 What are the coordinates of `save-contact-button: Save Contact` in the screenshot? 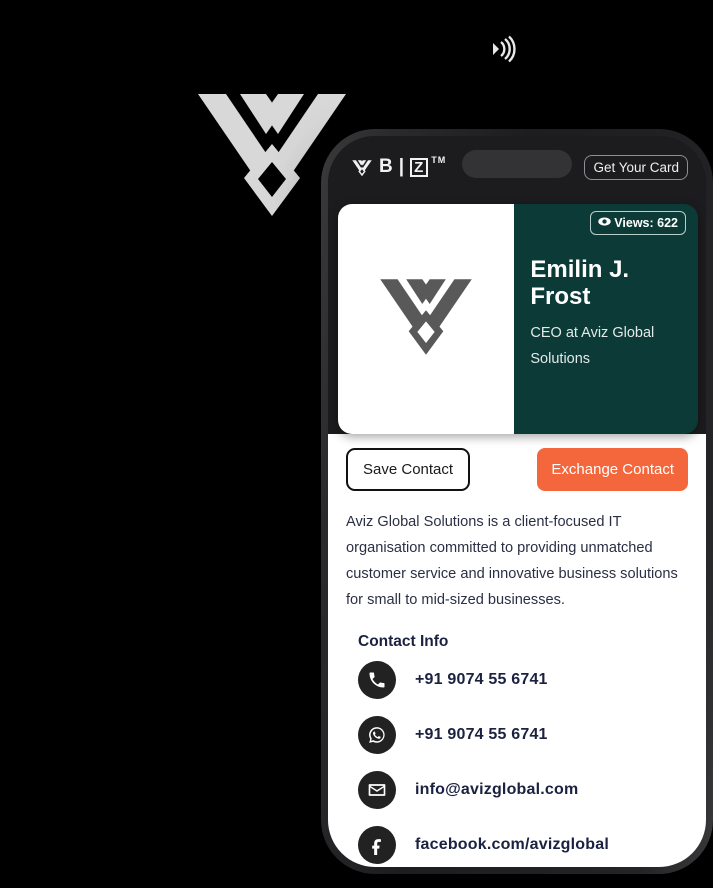 It's located at (408, 469).